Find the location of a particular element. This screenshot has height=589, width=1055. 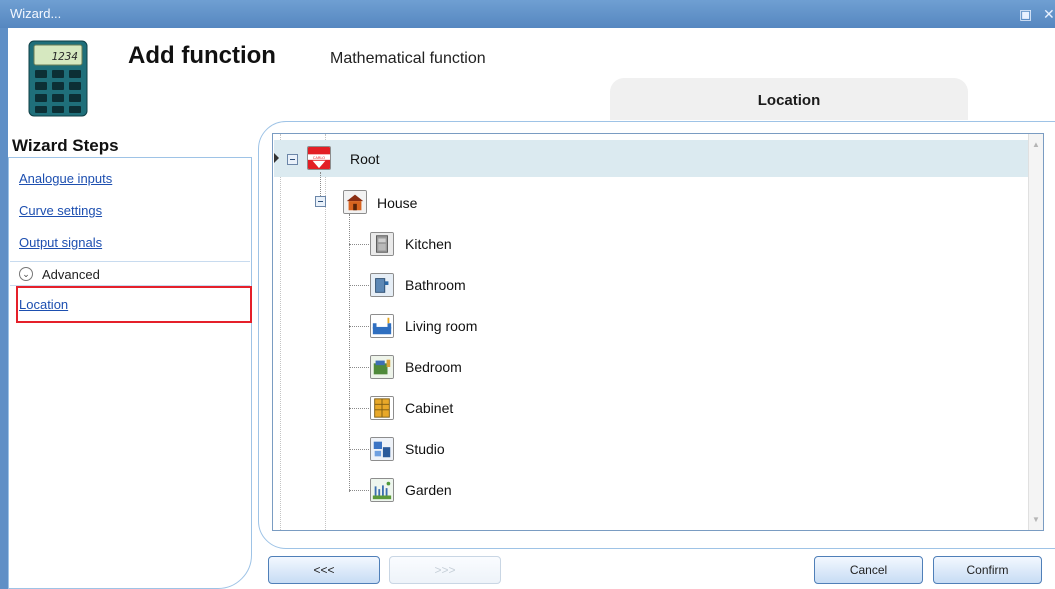

back-button: <<< is located at coordinates (324, 570).